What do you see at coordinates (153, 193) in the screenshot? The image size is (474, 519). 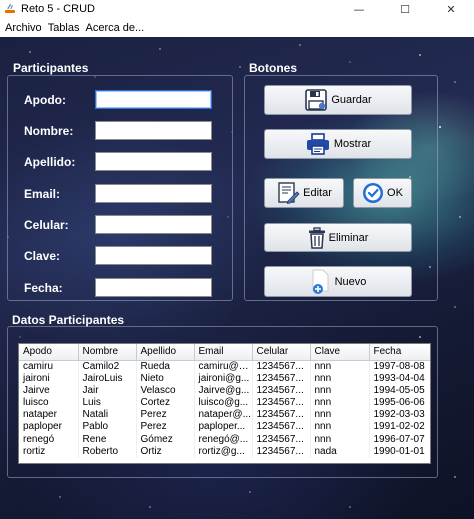 I see `email-input` at bounding box center [153, 193].